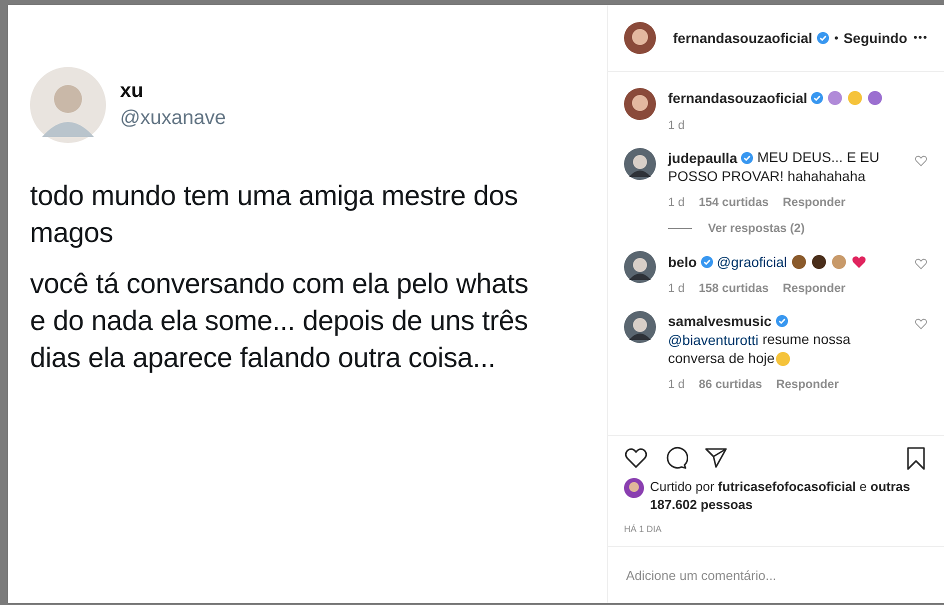  Describe the element at coordinates (875, 38) in the screenshot. I see `follow-status: Seguindo` at that location.